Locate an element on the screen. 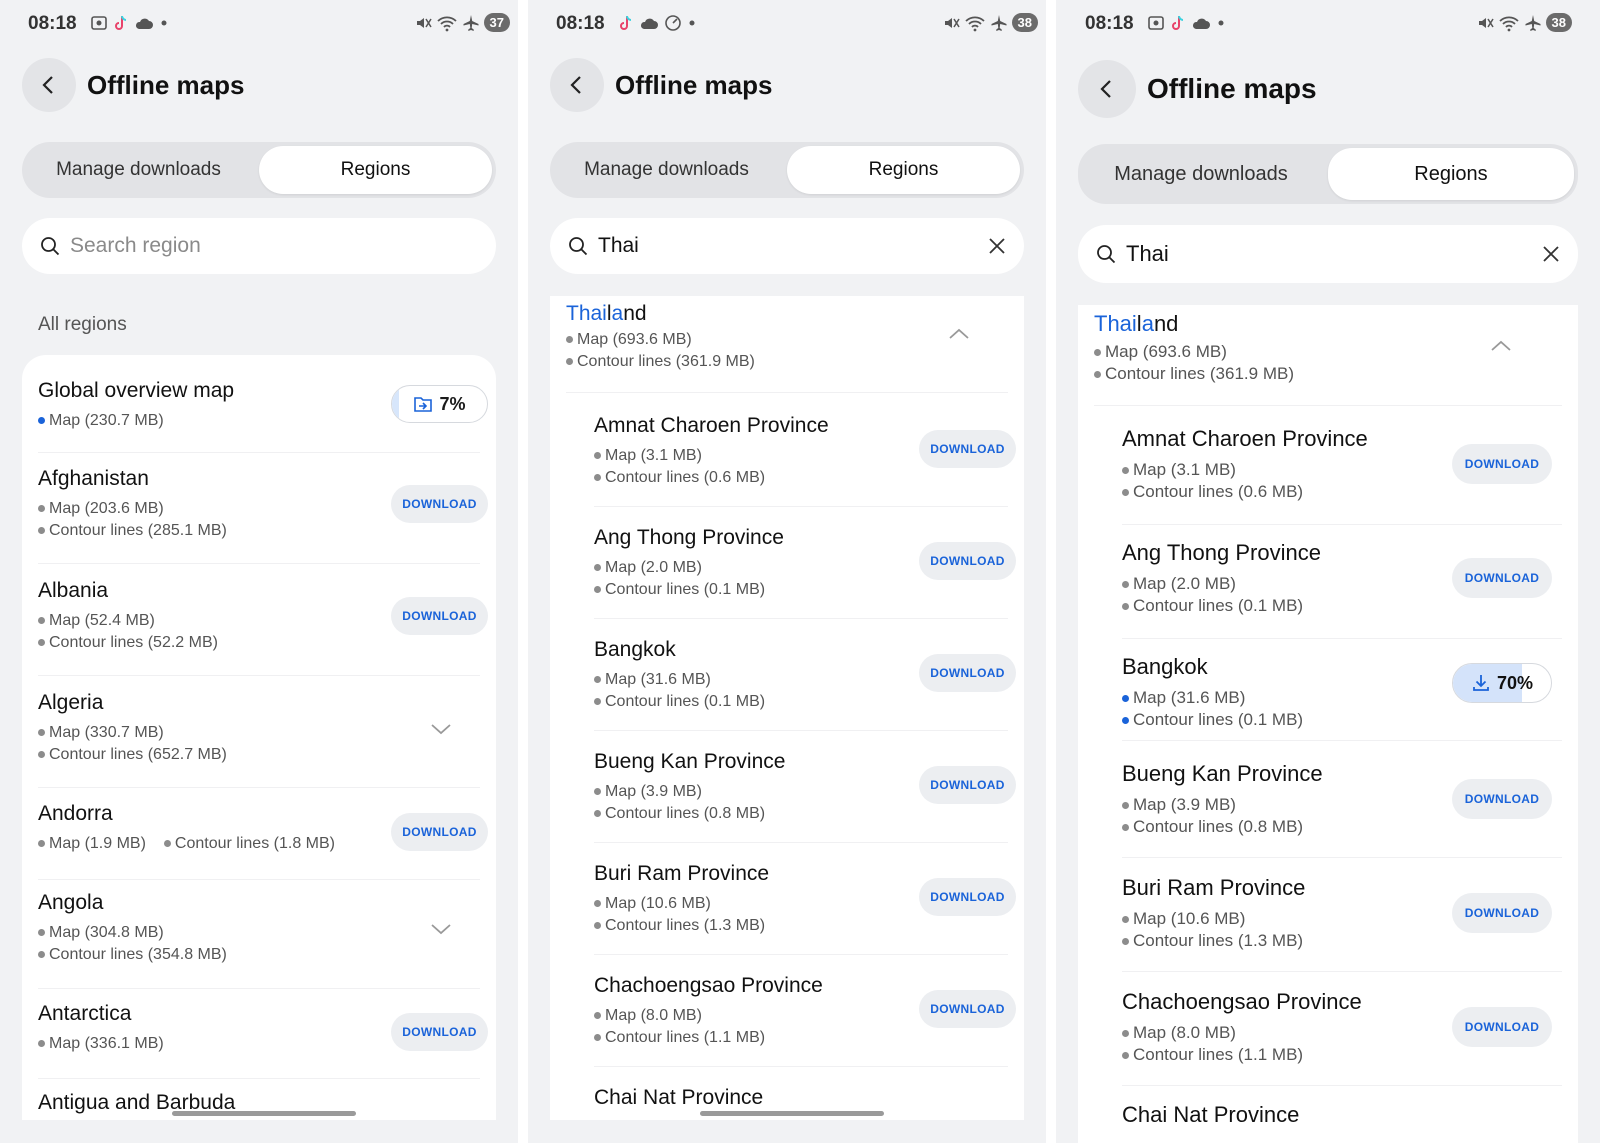 Image resolution: width=1600 pixels, height=1143 pixels. region-size: Map (304.8 MB) Contour lines (354.8 MB) is located at coordinates (259, 944).